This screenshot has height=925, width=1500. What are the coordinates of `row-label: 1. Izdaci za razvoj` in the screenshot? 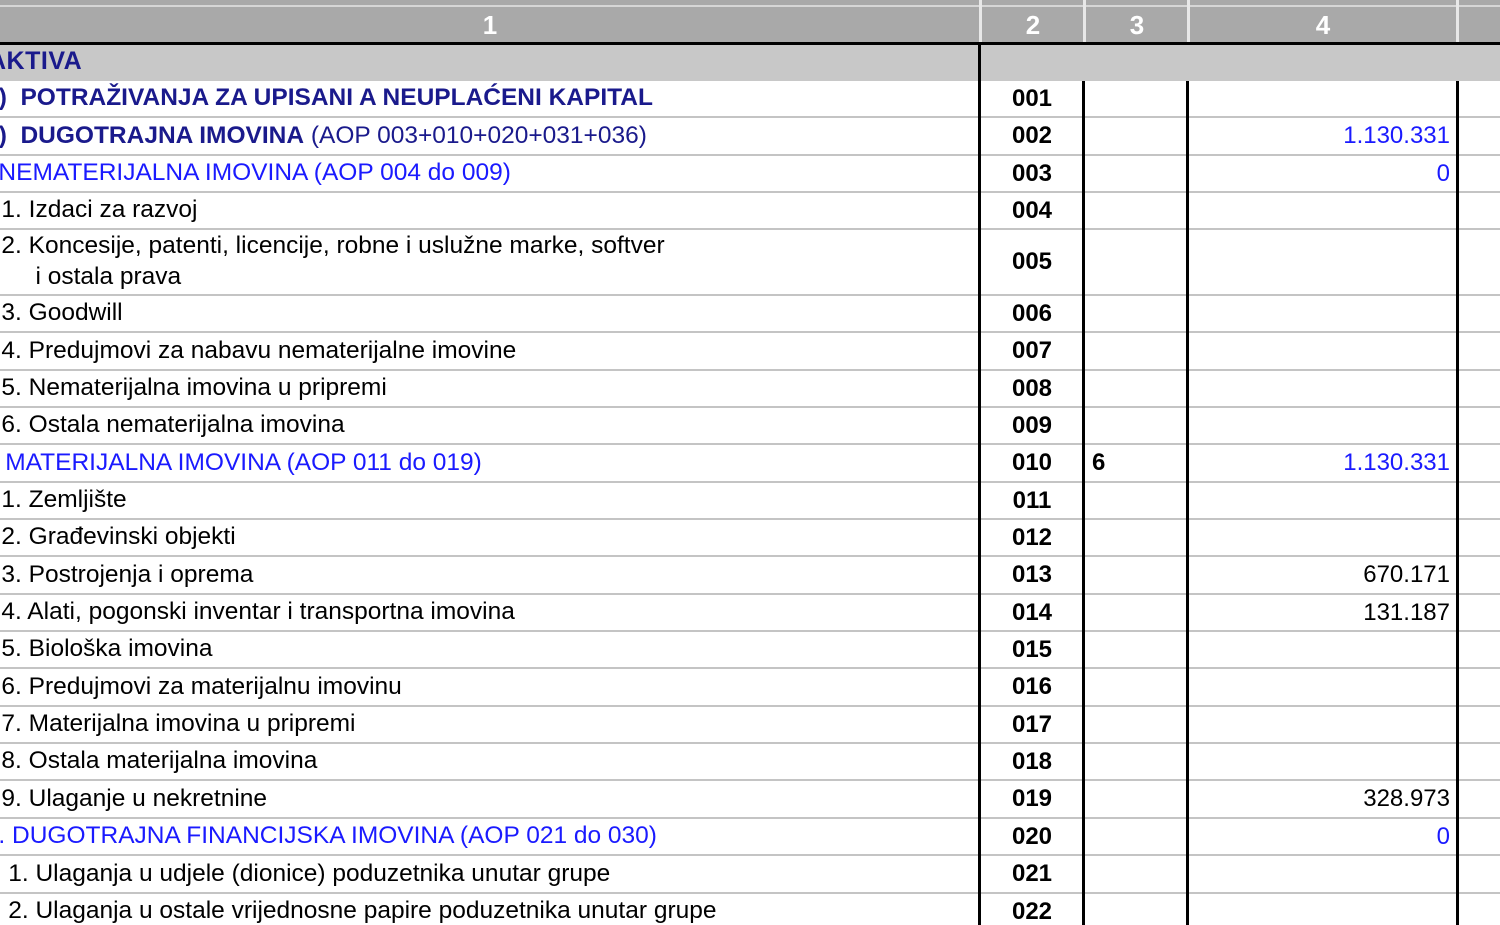 It's located at (99, 209).